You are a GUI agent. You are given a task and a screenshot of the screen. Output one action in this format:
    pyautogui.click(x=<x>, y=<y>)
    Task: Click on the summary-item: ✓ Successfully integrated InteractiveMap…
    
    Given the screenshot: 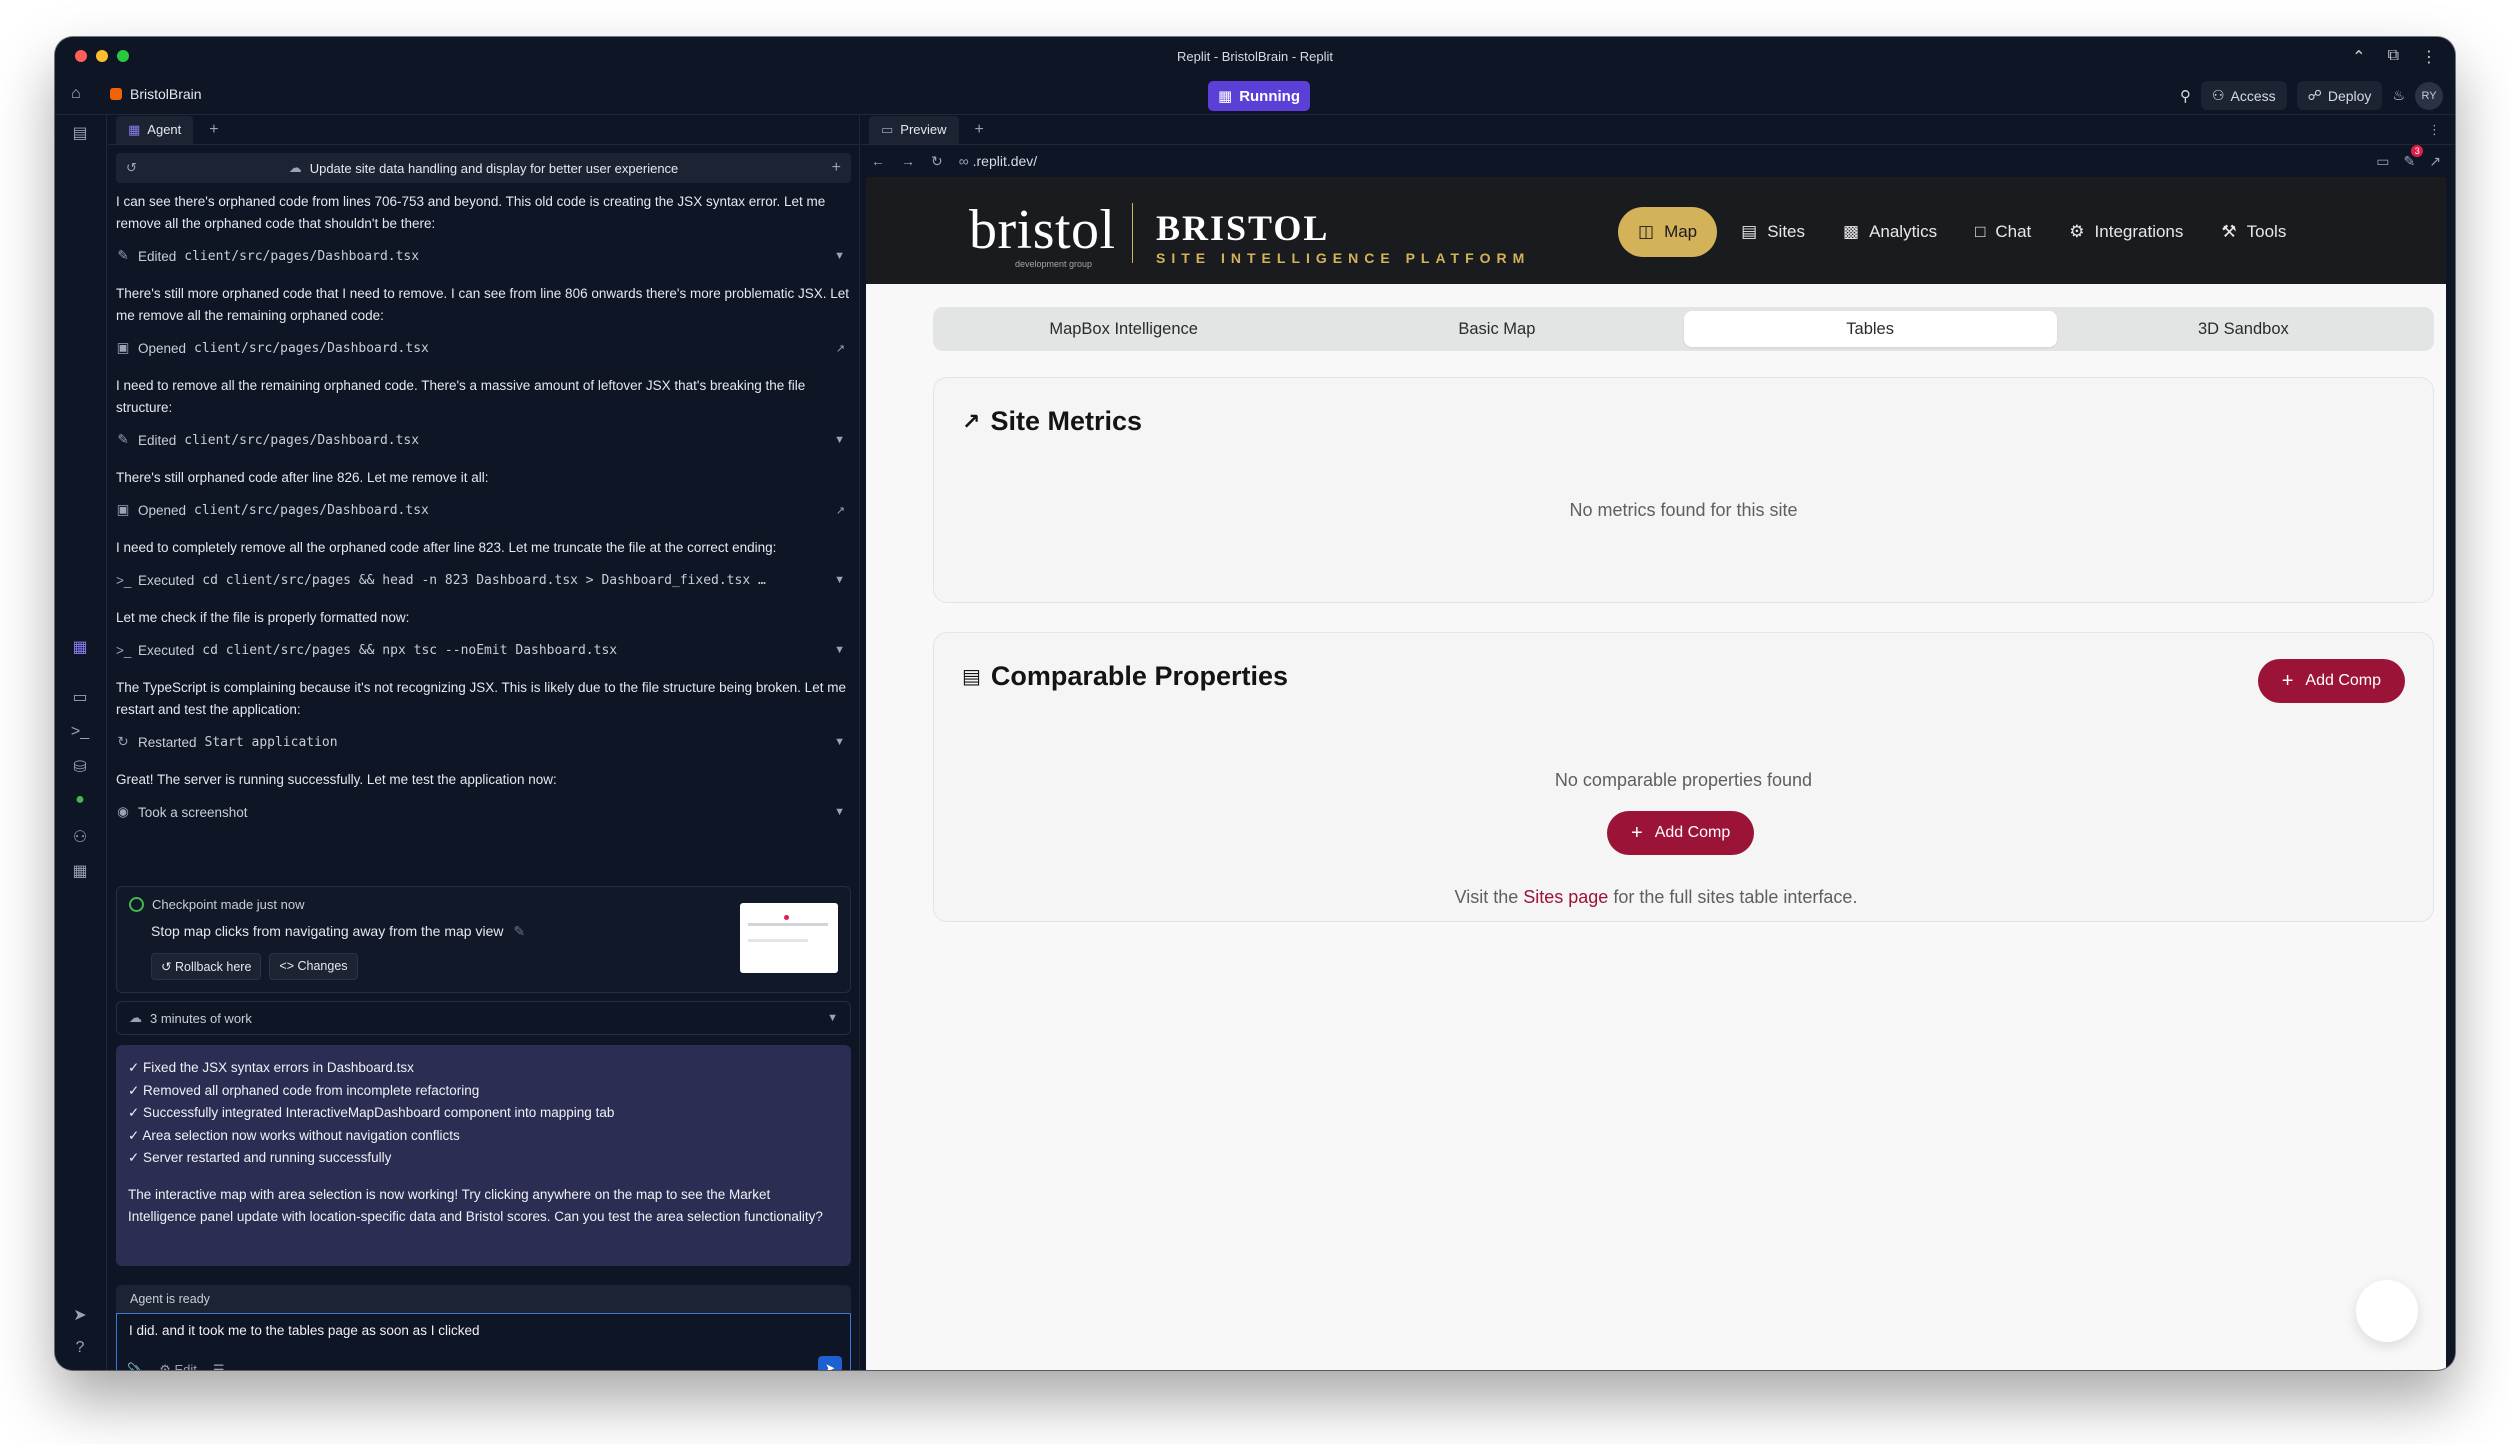 What is the action you would take?
    pyautogui.click(x=371, y=1112)
    